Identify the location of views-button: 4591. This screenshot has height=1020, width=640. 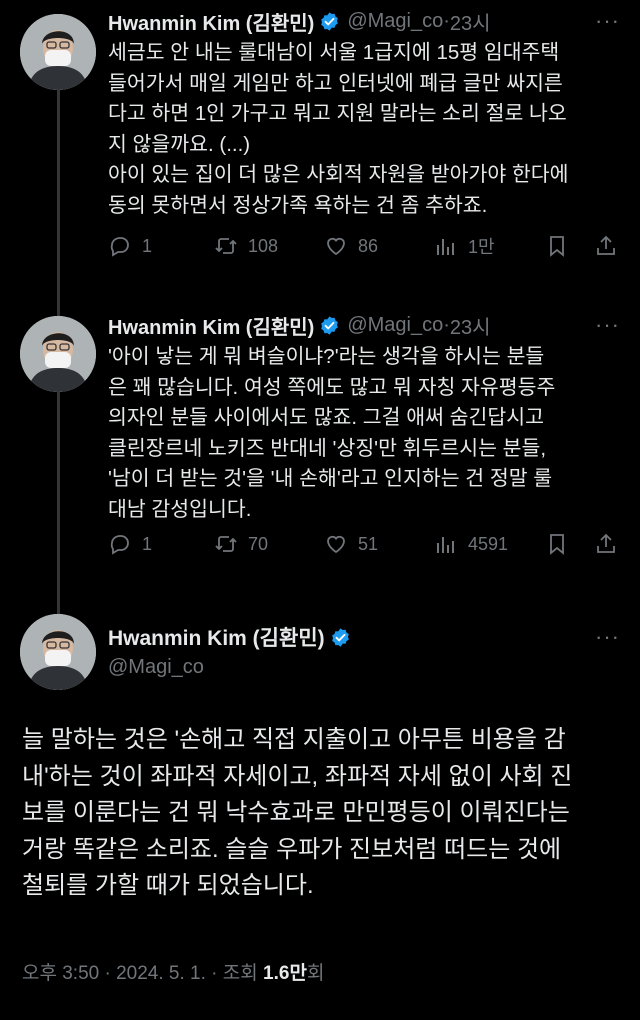
(471, 544).